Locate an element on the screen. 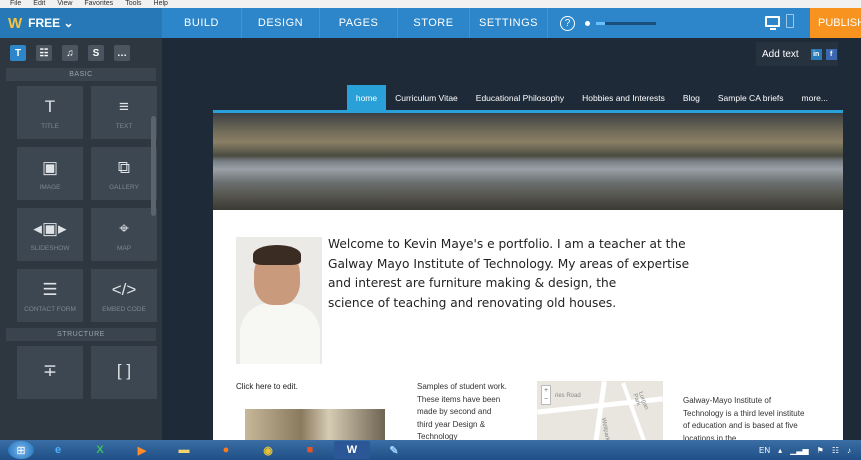  add-text-label: Add text is located at coordinates (780, 54).